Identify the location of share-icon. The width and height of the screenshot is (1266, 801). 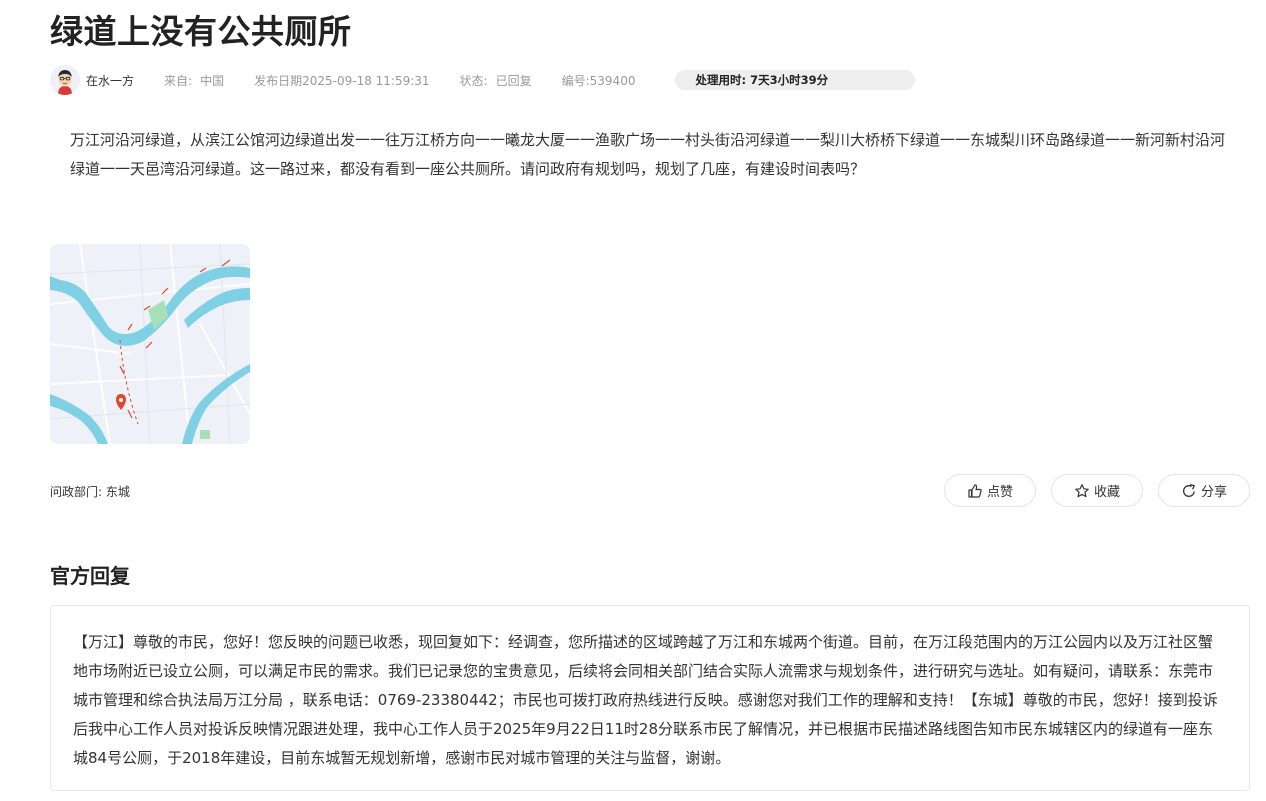
(1188, 490).